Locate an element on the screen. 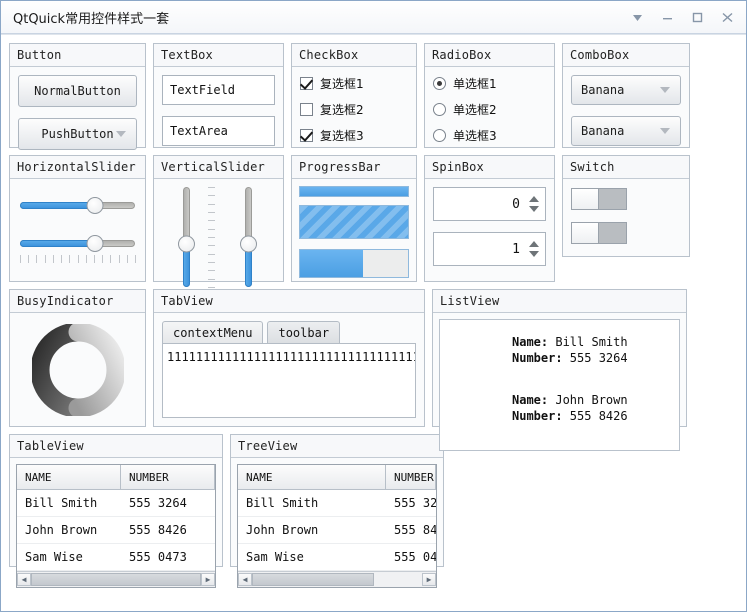  table-horizontal-scrollbar: ◀ ▶ is located at coordinates (116, 579).